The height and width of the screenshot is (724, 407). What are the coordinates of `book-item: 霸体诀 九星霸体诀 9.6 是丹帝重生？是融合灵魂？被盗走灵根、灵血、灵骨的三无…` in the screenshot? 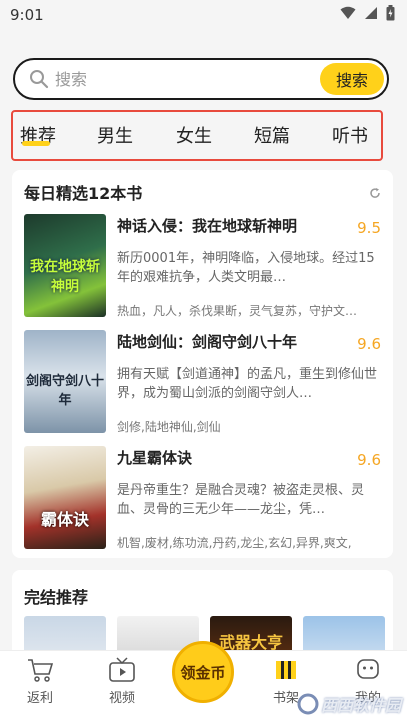 It's located at (202, 501).